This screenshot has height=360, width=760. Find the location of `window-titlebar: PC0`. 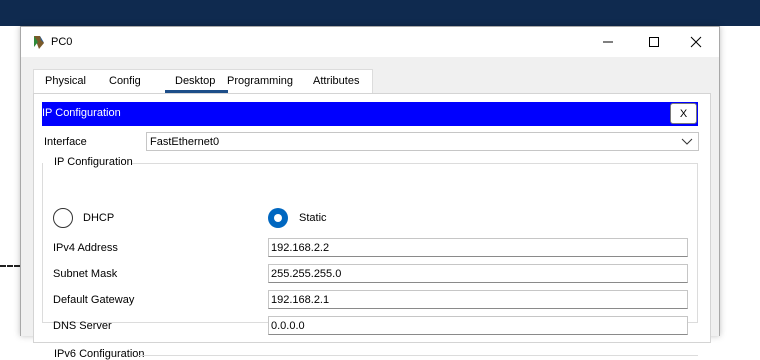

window-titlebar: PC0 is located at coordinates (370, 42).